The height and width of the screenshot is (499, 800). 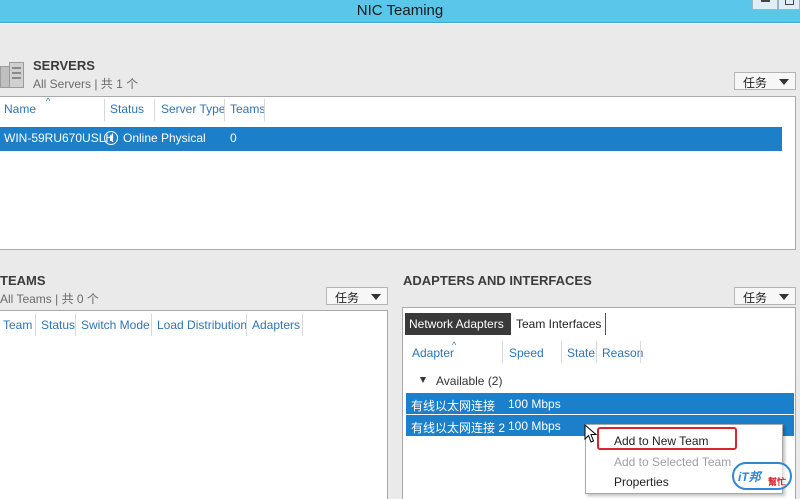 What do you see at coordinates (20, 109) in the screenshot?
I see `servers-col-name: Name` at bounding box center [20, 109].